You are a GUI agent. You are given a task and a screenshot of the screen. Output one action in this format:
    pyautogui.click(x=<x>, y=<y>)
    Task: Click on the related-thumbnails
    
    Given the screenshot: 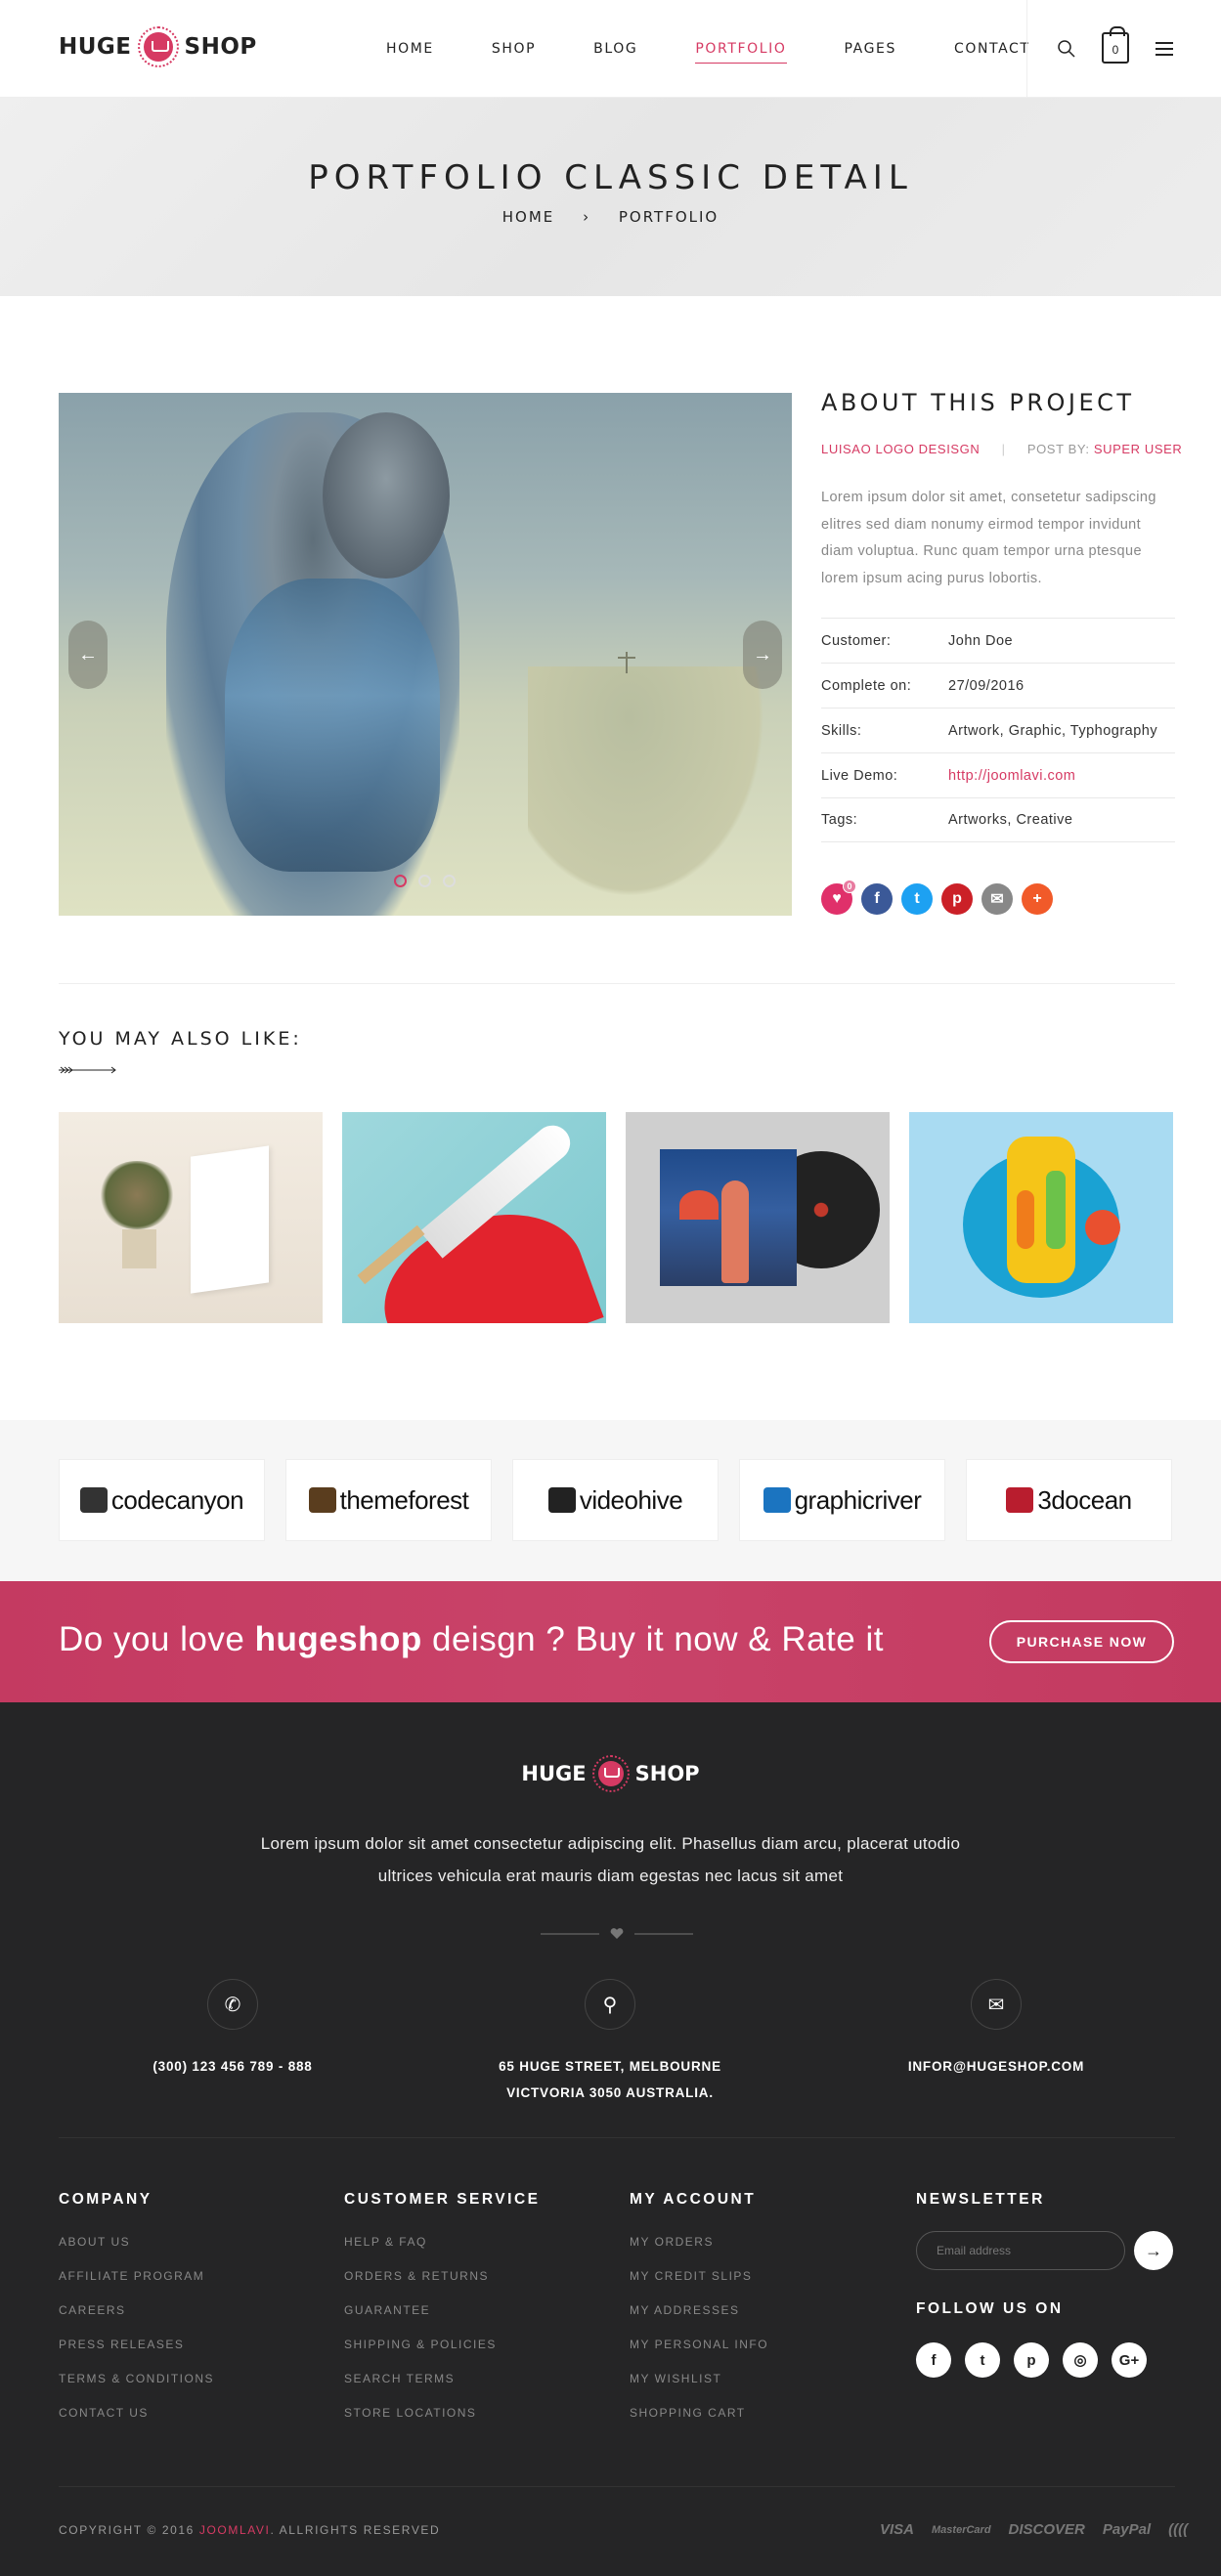 What is the action you would take?
    pyautogui.click(x=626, y=1218)
    